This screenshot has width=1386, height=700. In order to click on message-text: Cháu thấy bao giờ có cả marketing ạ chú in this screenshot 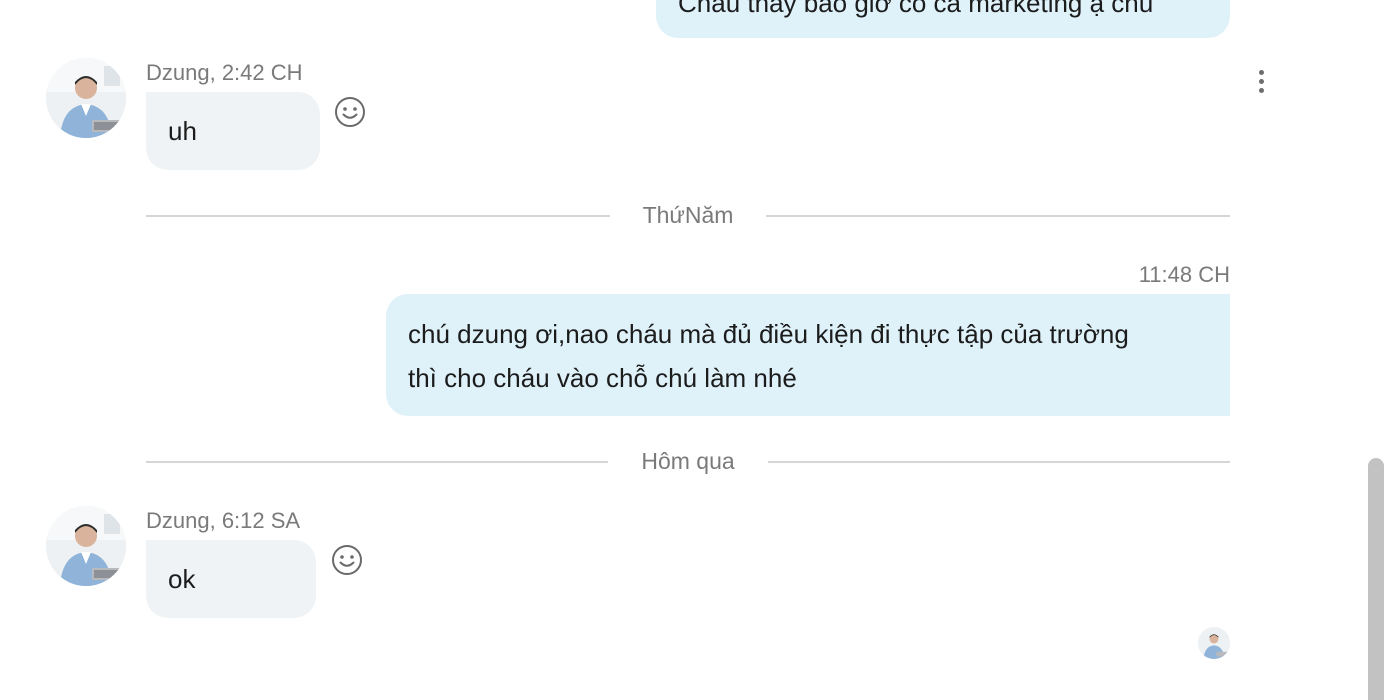, I will do `click(916, 9)`.